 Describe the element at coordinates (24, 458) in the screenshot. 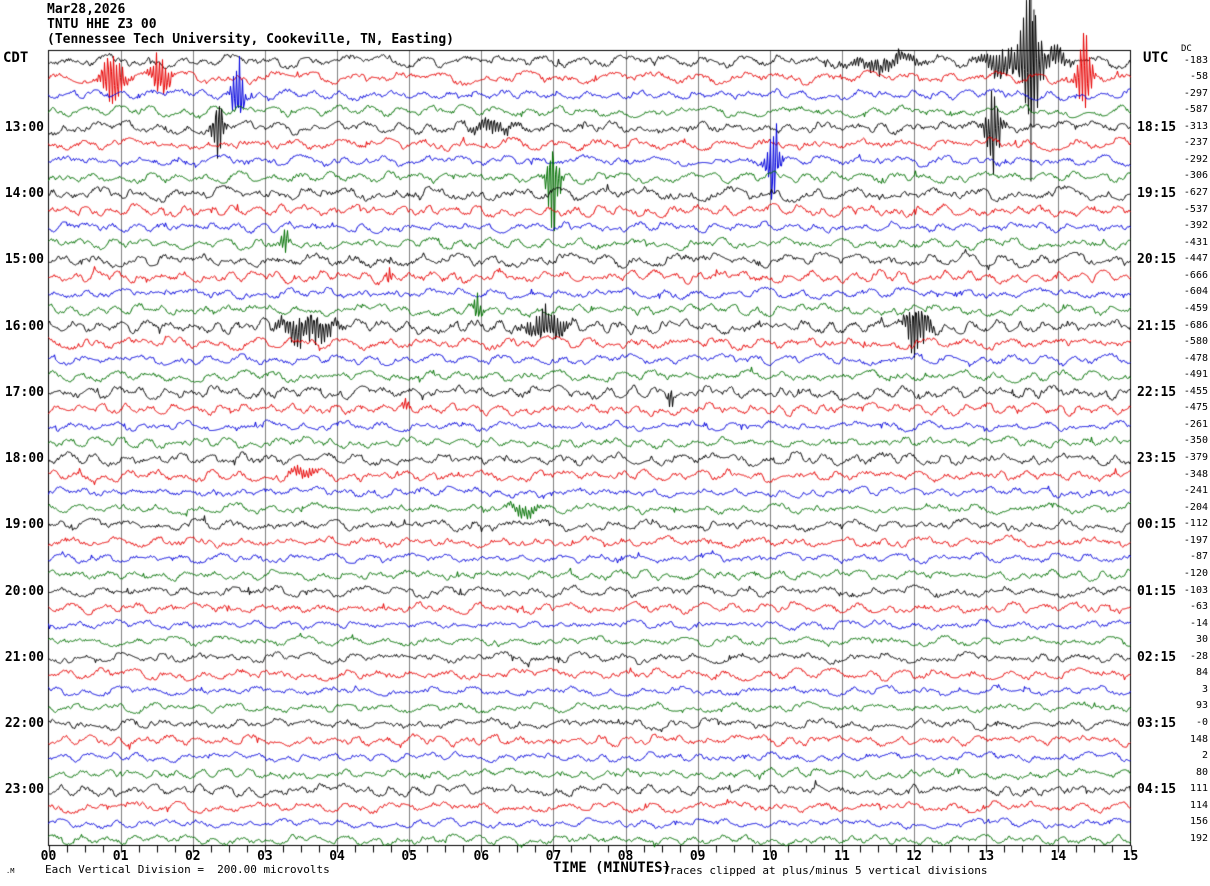

I see `left-hour-label: 18:00` at that location.